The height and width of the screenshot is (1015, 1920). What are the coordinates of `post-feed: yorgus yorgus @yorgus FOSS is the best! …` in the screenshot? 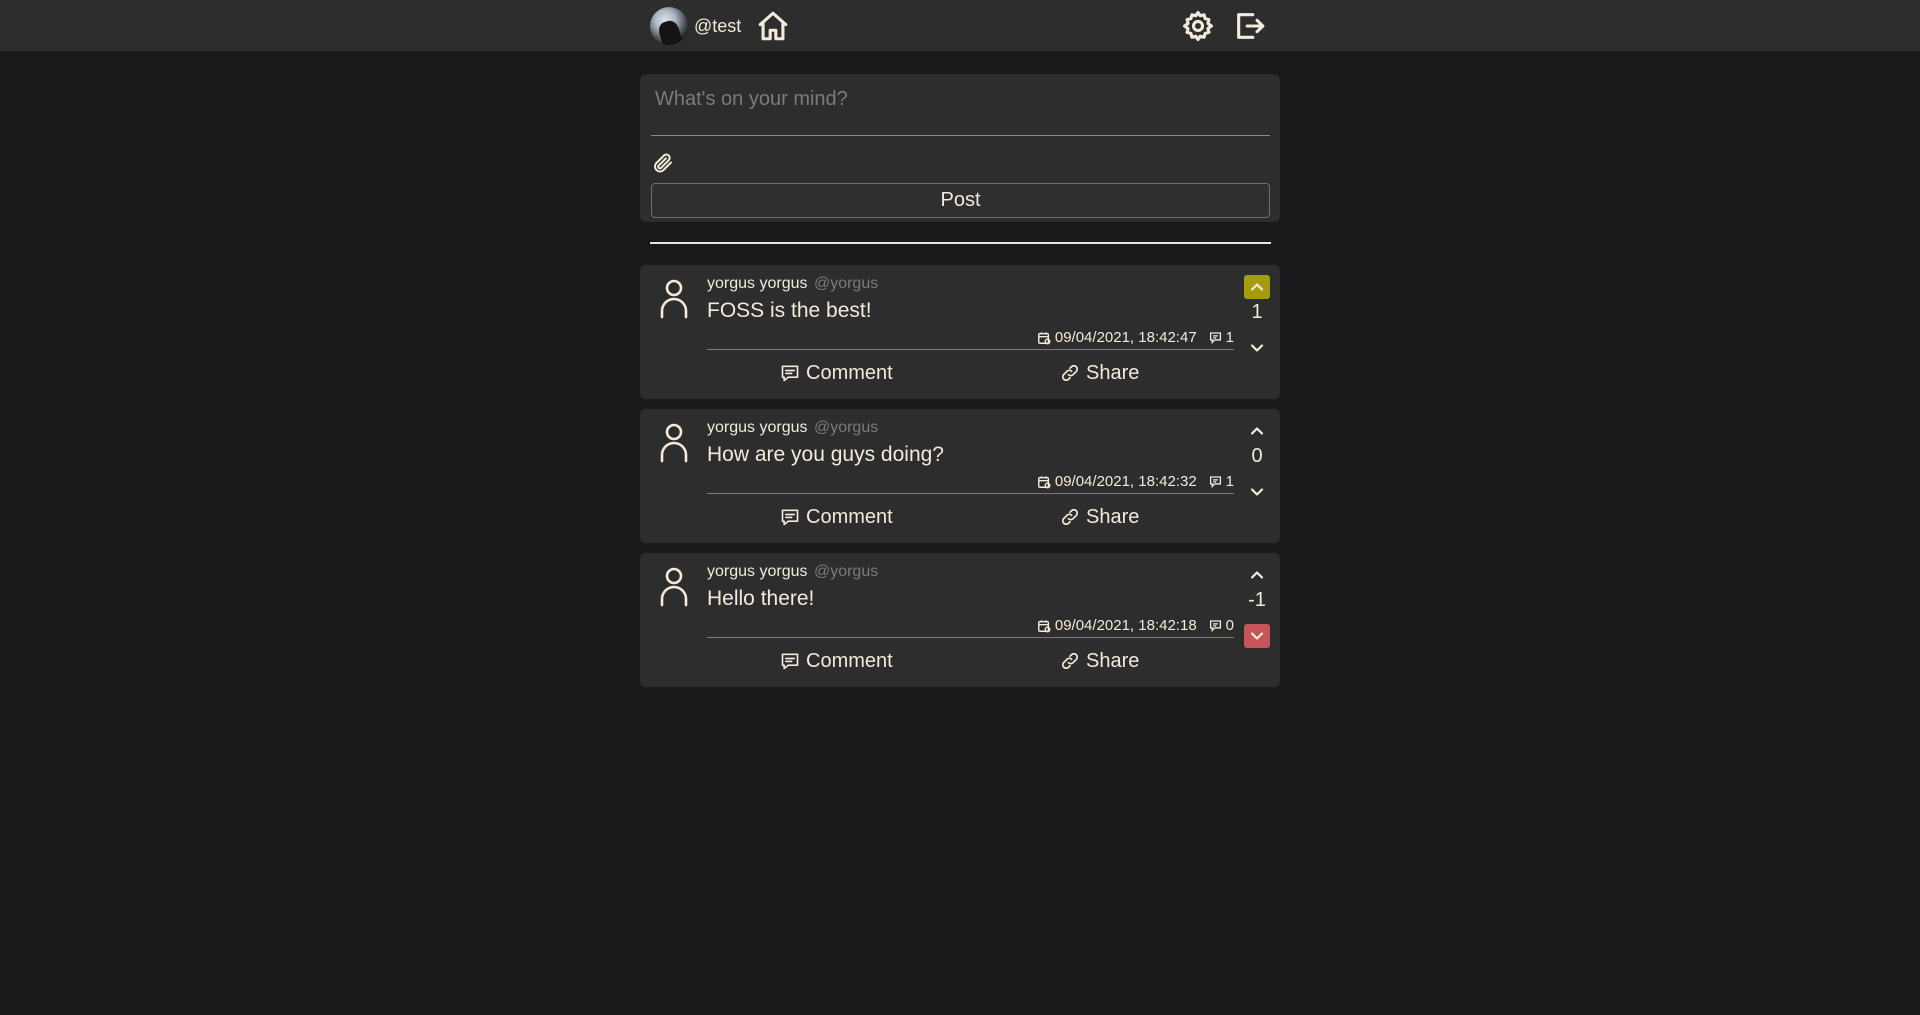 It's located at (960, 481).